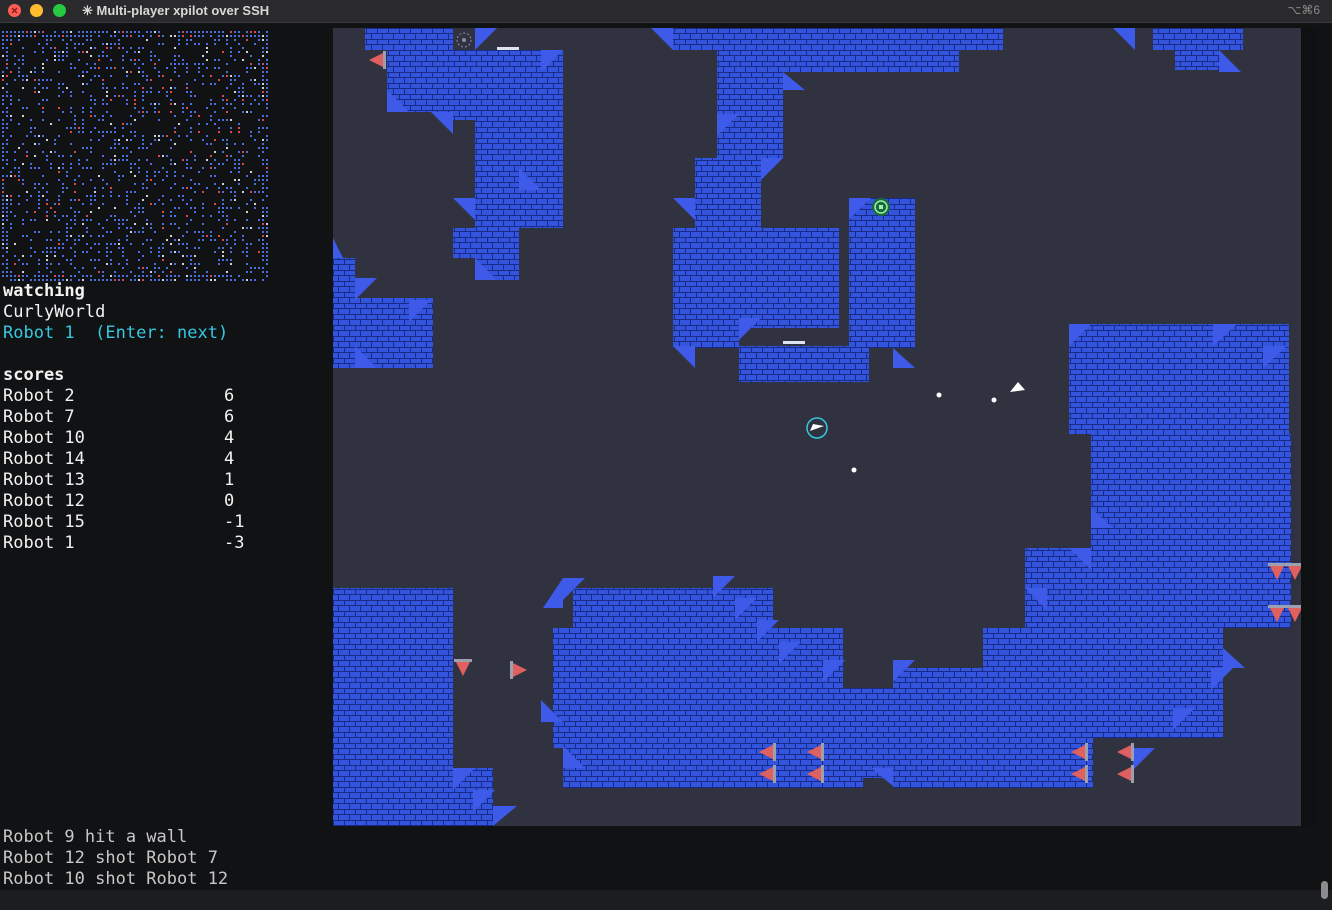 This screenshot has height=910, width=1332. I want to click on log-line: Robot 12 shot Robot 7, so click(110, 858).